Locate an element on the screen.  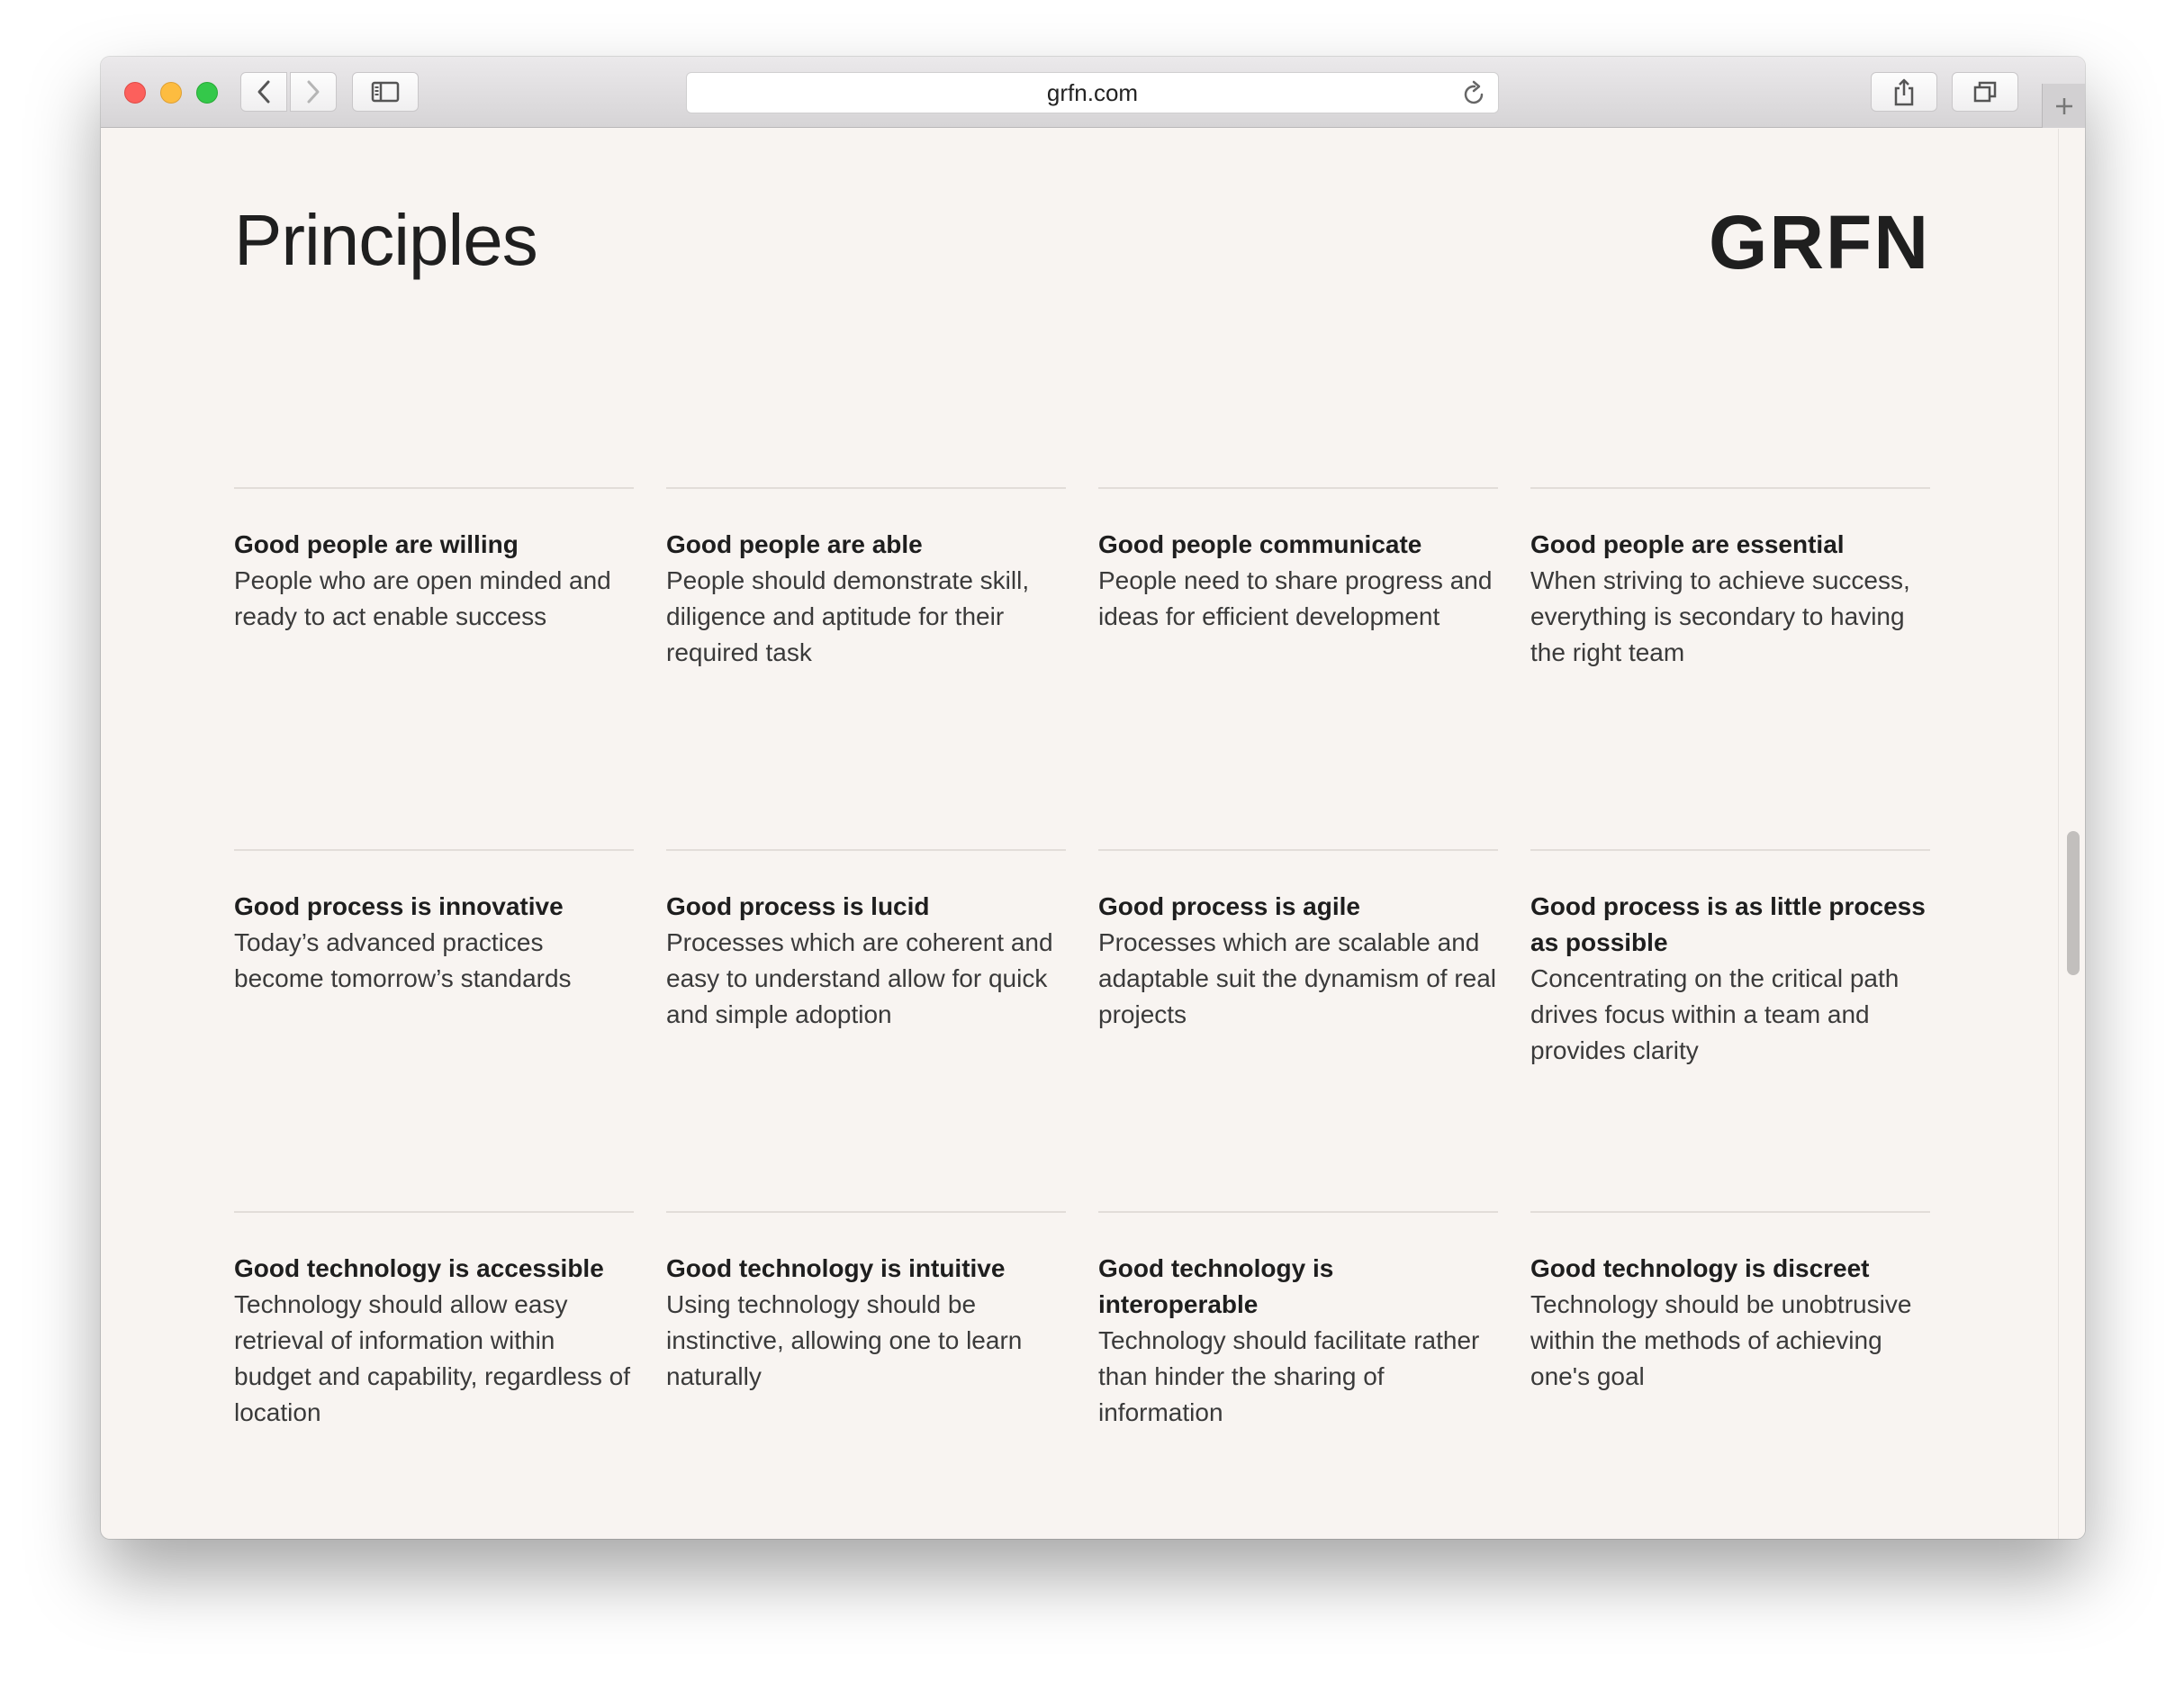
minimize-window-button is located at coordinates (171, 93).